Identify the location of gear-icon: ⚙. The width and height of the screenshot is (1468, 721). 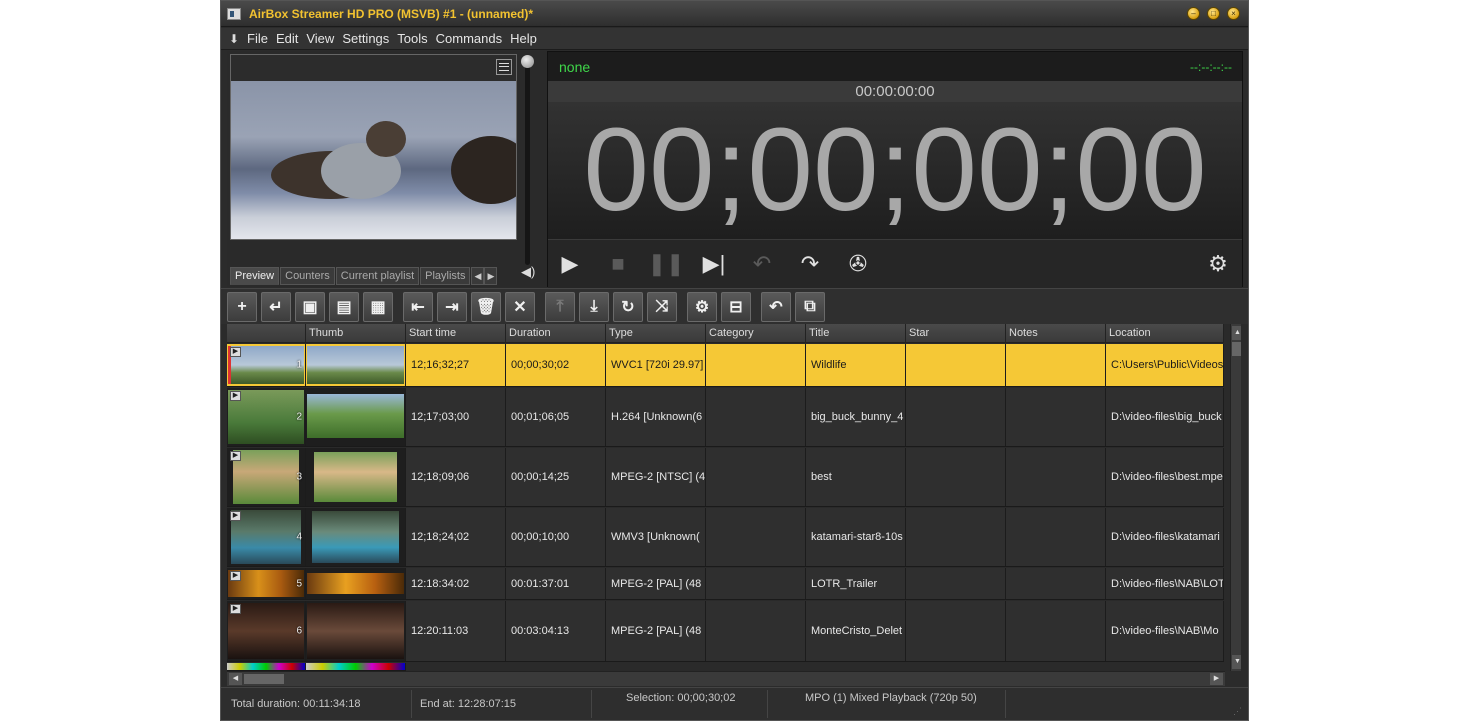
(1218, 264).